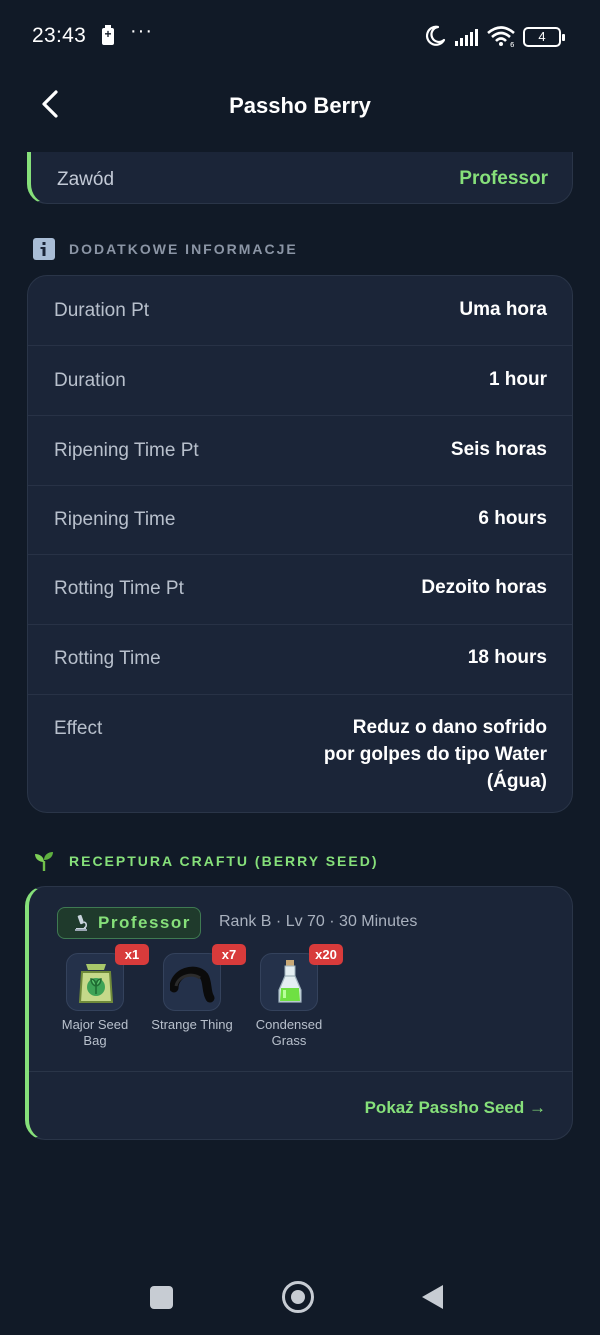 The height and width of the screenshot is (1335, 600). I want to click on divider, so click(300, 1071).